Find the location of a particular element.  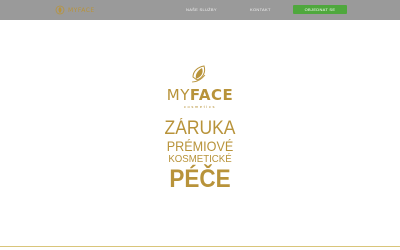

logo-text: MYFACE is located at coordinates (81, 10).